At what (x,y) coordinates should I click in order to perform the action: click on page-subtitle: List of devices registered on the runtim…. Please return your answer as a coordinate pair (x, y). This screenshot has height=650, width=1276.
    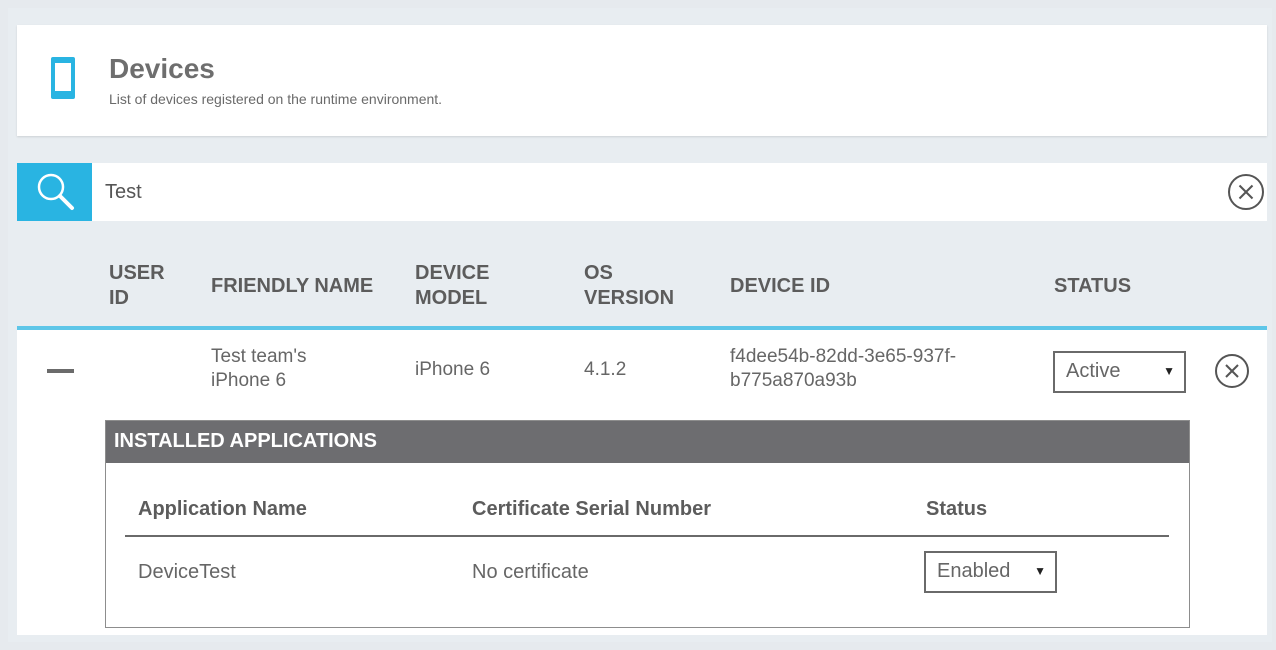
    Looking at the image, I should click on (276, 99).